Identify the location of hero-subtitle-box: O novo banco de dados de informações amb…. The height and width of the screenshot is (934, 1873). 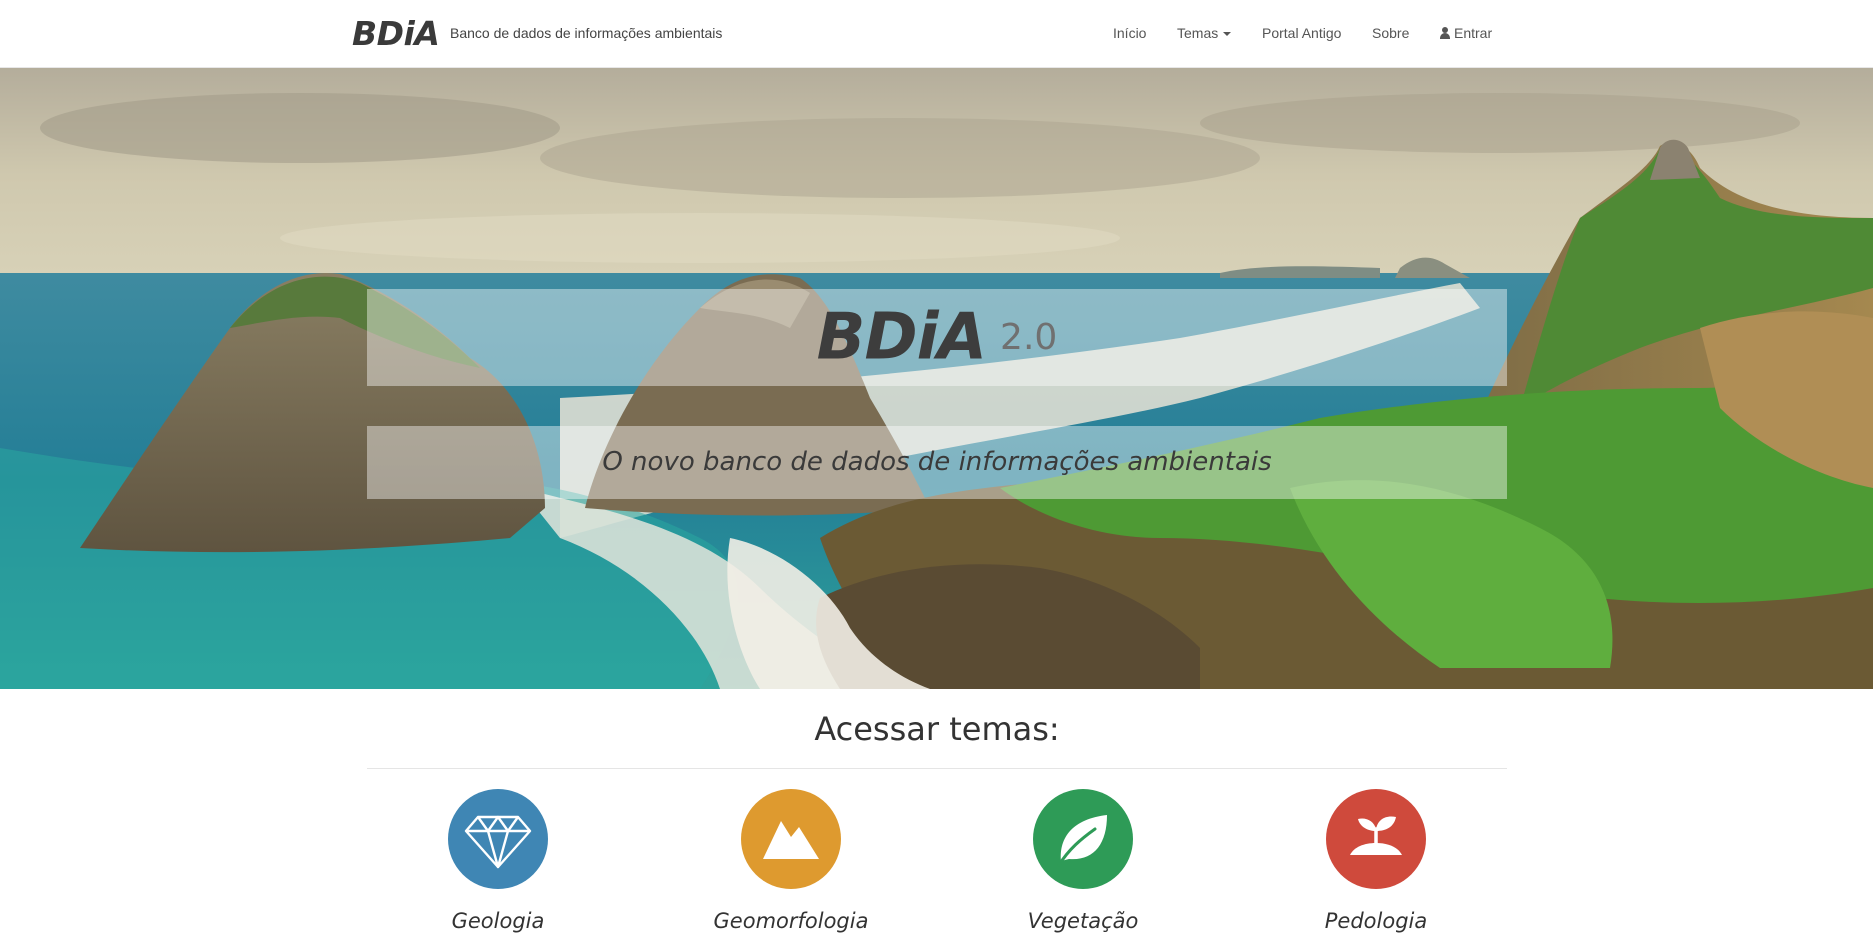
(937, 462).